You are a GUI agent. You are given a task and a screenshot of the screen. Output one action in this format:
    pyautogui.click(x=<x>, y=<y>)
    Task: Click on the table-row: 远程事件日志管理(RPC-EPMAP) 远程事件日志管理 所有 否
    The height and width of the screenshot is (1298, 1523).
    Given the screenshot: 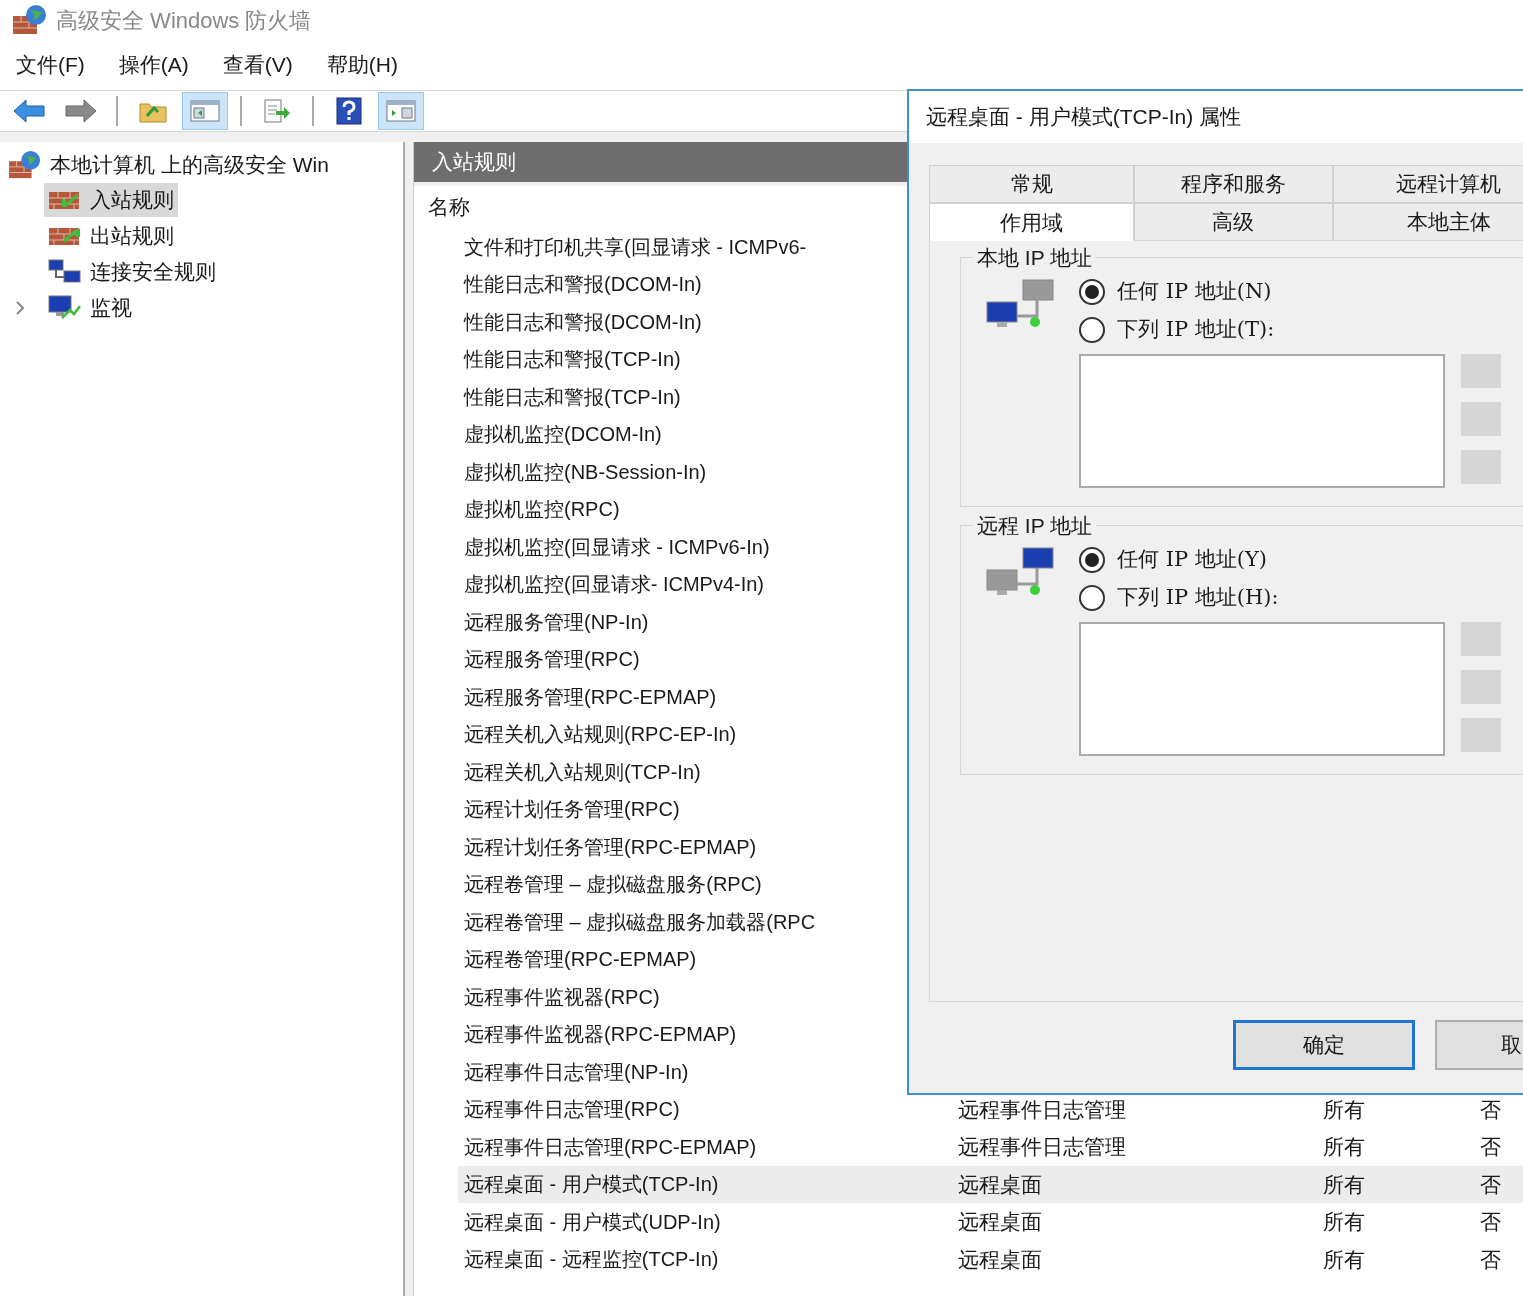 What is the action you would take?
    pyautogui.click(x=990, y=1147)
    